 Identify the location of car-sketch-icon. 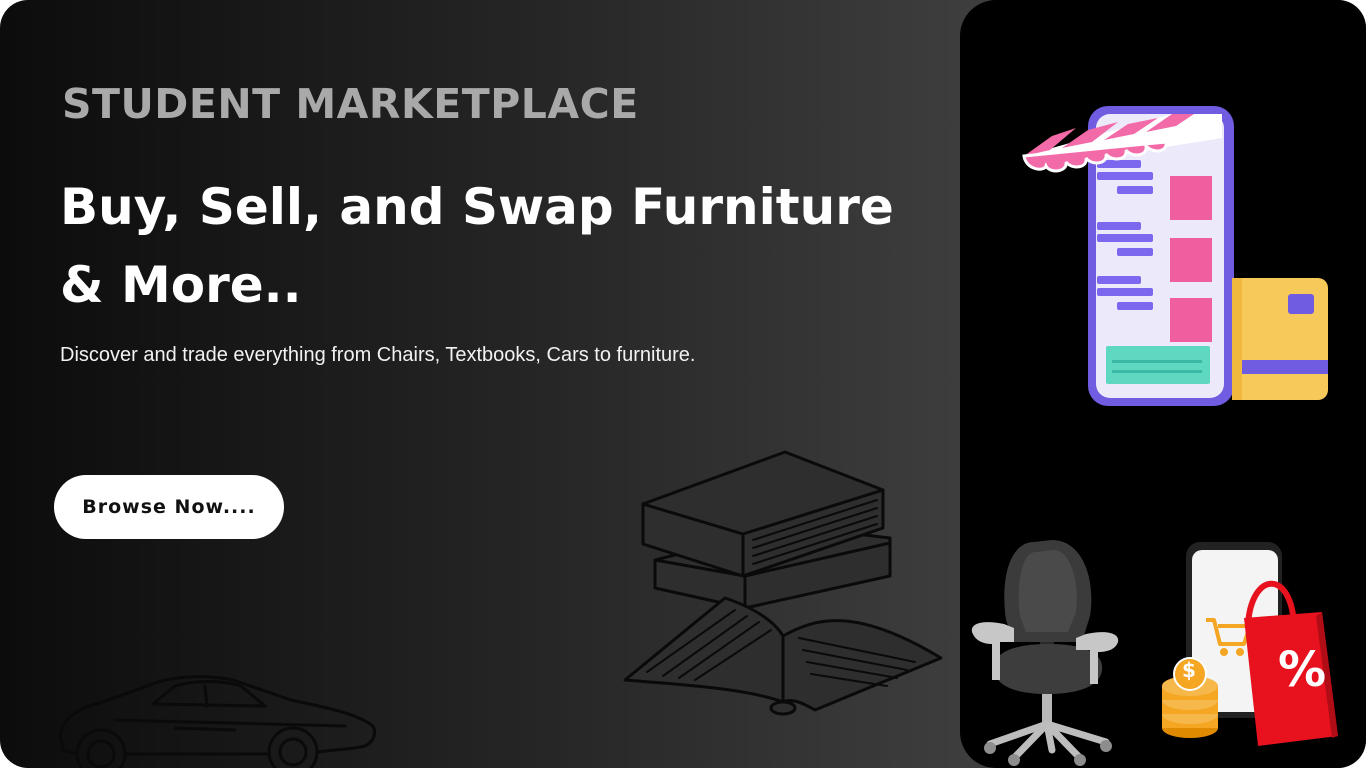
(217, 721).